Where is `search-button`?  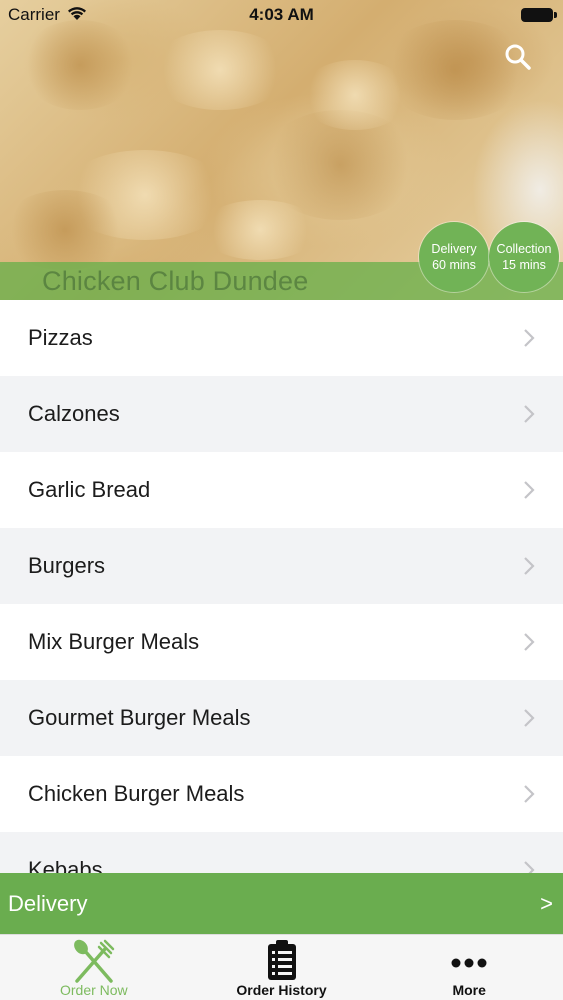
search-button is located at coordinates (518, 57).